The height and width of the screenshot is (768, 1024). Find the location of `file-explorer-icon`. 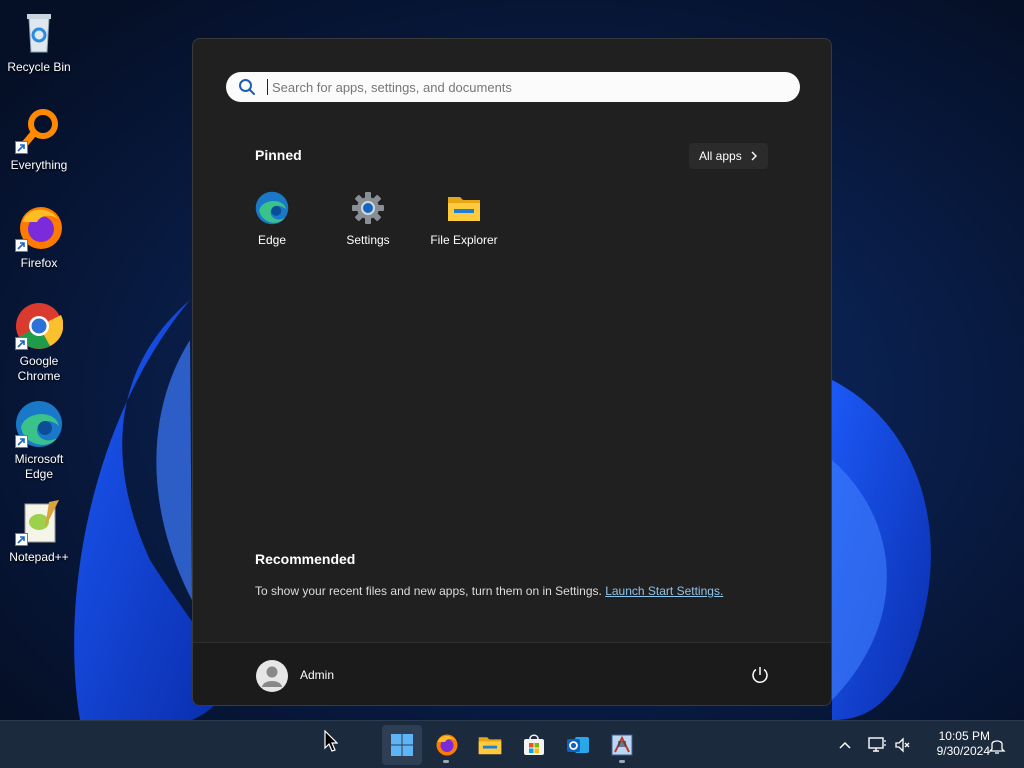

file-explorer-icon is located at coordinates (490, 746).